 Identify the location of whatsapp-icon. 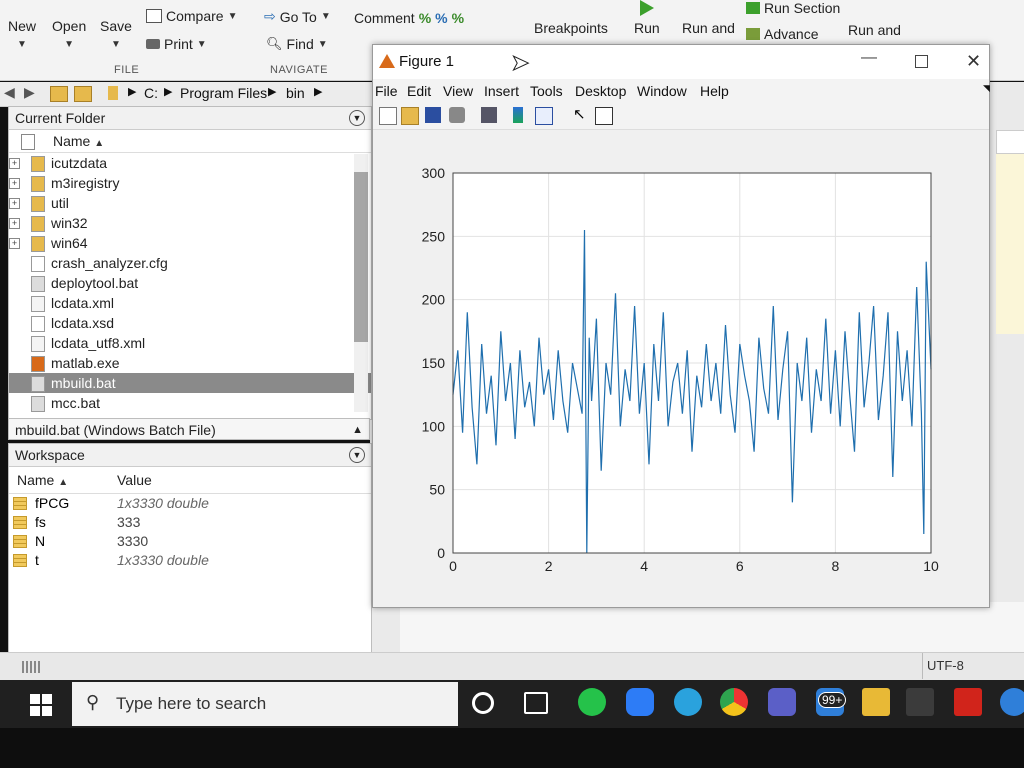
(592, 702).